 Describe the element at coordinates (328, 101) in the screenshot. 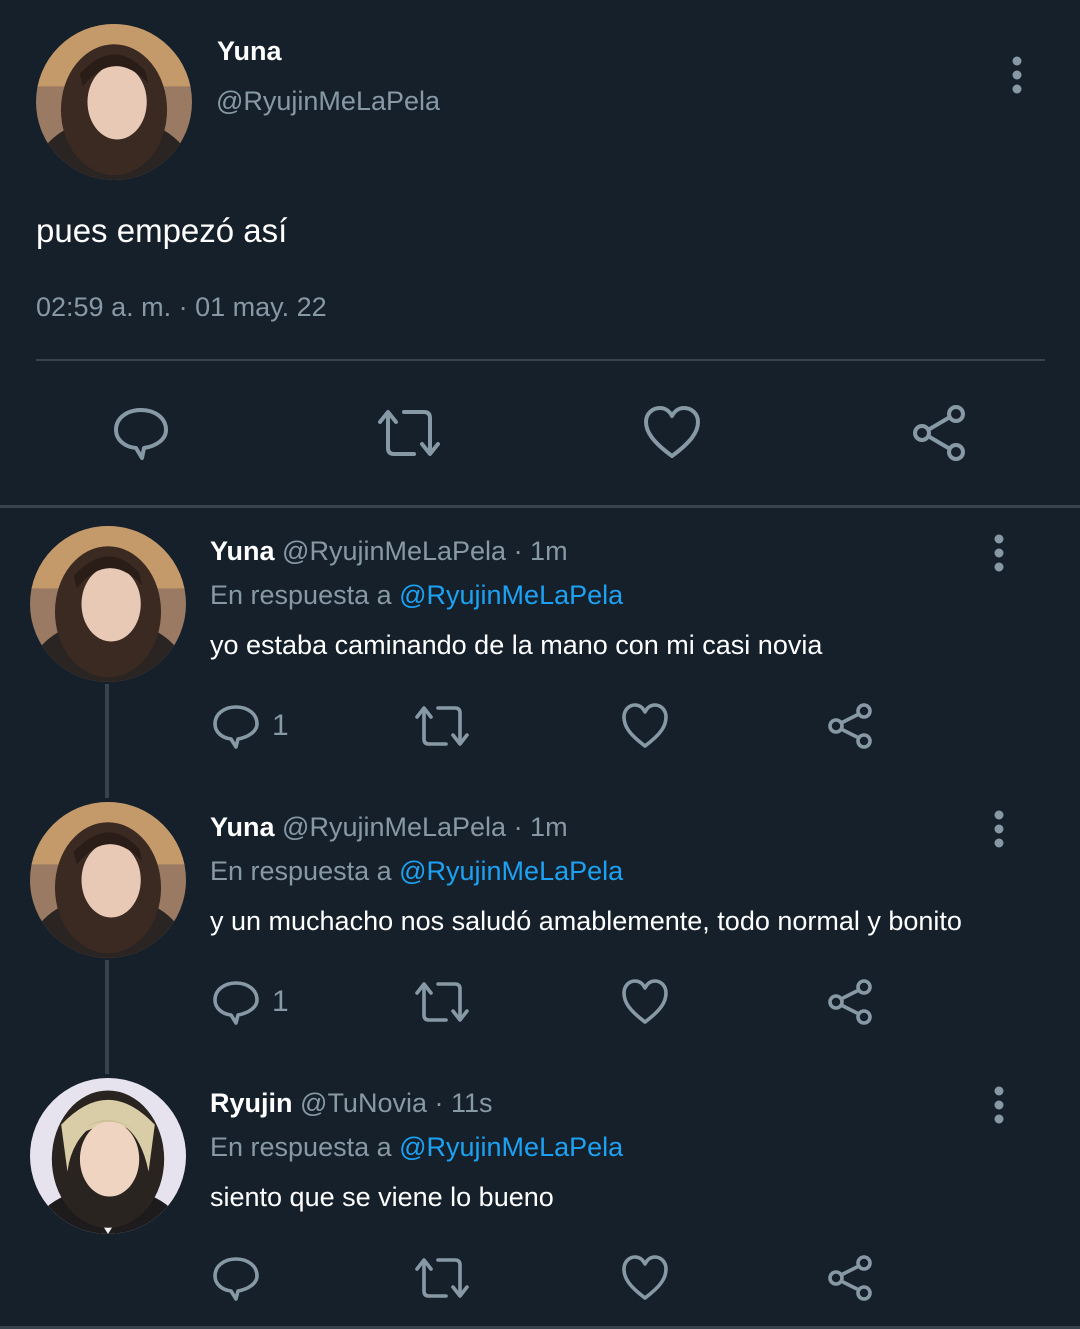

I see `author-handle: @RyujinMeLaPela` at that location.